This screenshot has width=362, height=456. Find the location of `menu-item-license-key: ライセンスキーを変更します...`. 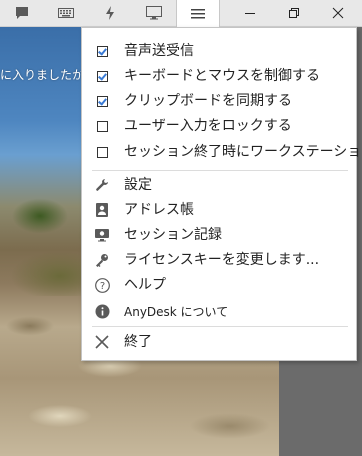

menu-item-license-key: ライセンスキーを変更します... is located at coordinates (219, 260).